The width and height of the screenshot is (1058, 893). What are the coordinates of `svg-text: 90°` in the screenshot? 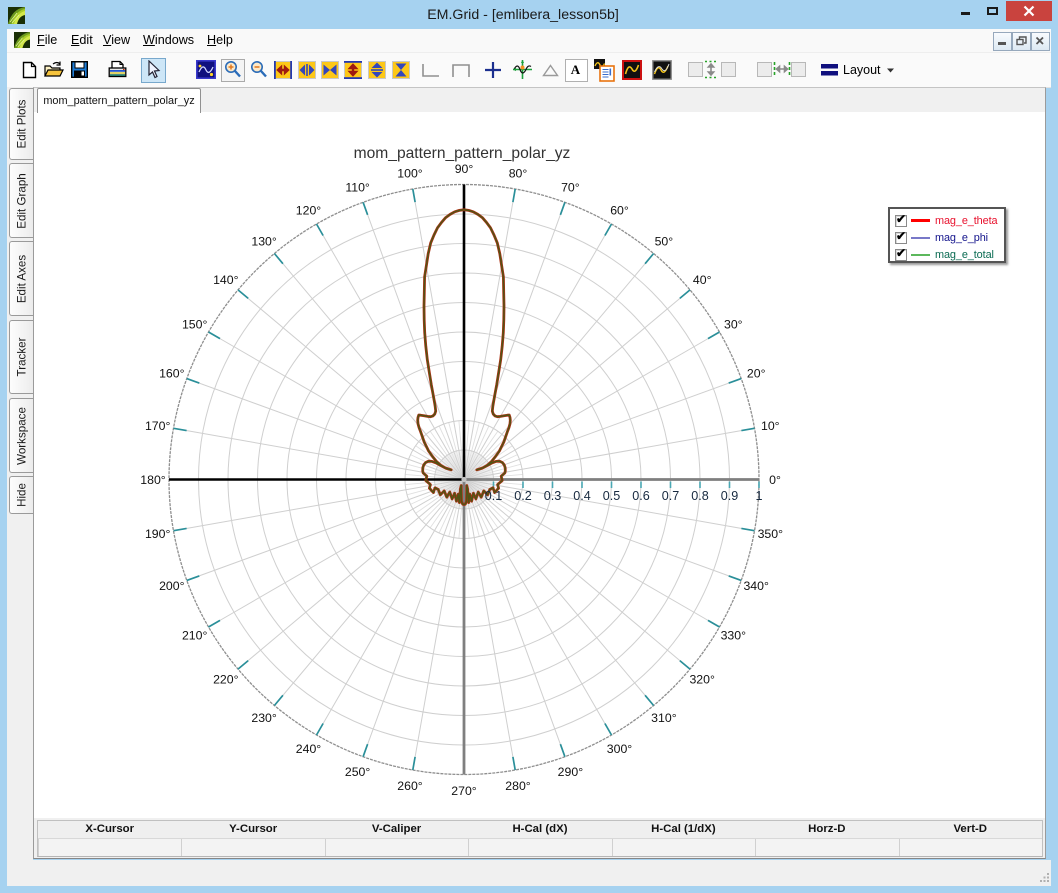 It's located at (464, 169).